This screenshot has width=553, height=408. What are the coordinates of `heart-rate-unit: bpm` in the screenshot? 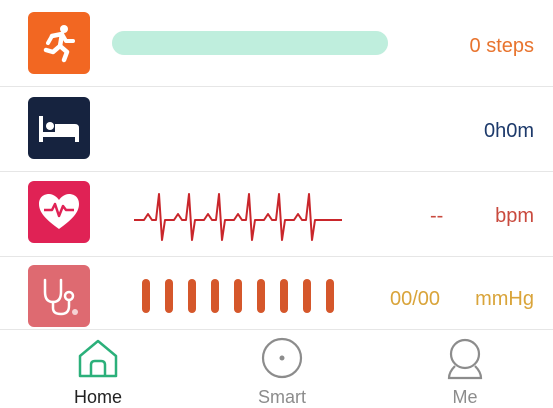 It's located at (514, 216).